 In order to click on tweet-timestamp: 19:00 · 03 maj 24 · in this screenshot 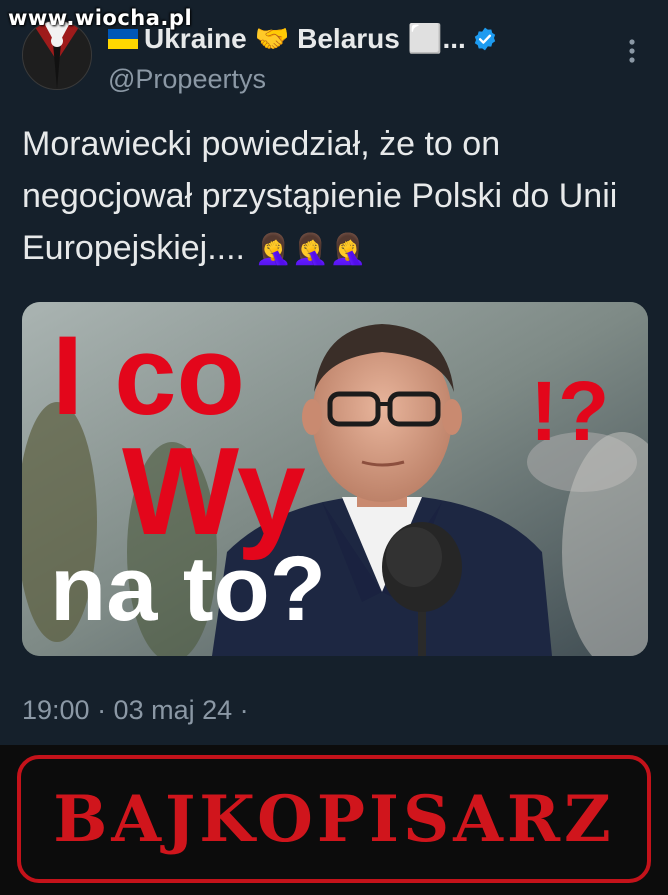, I will do `click(135, 710)`.